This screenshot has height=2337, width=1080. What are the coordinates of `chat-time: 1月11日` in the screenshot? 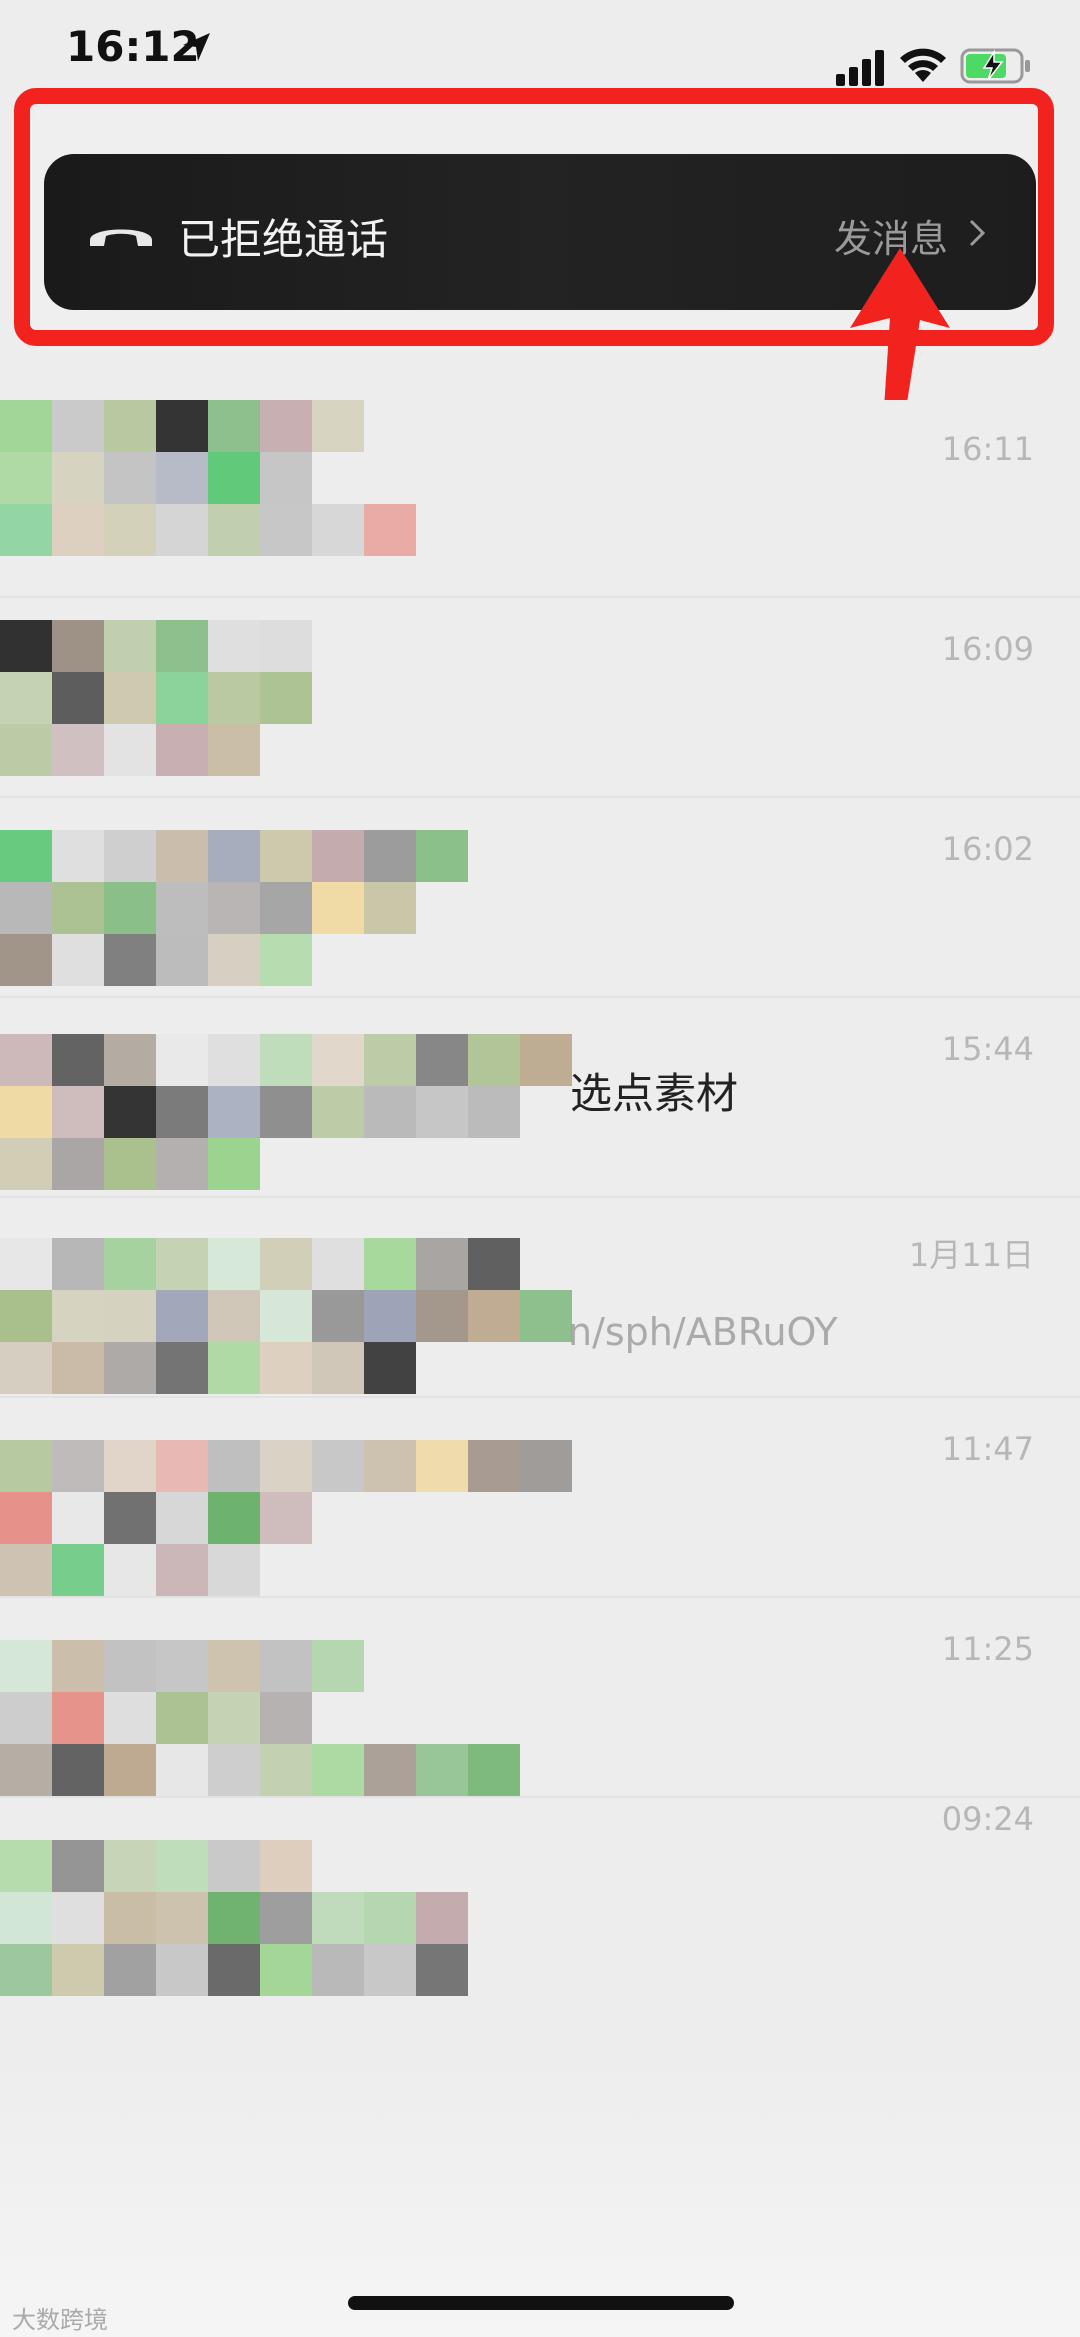 It's located at (971, 1255).